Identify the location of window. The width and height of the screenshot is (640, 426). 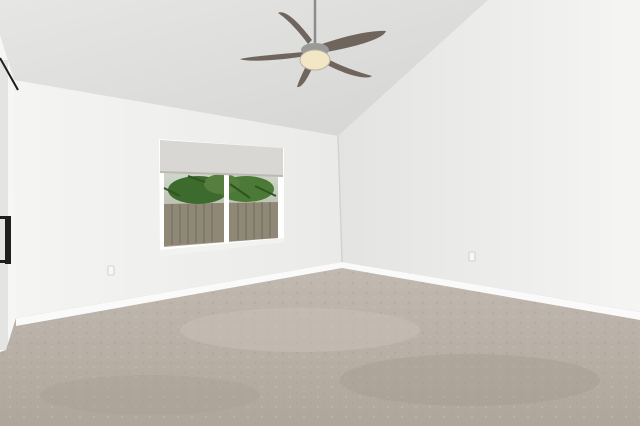
(221, 197).